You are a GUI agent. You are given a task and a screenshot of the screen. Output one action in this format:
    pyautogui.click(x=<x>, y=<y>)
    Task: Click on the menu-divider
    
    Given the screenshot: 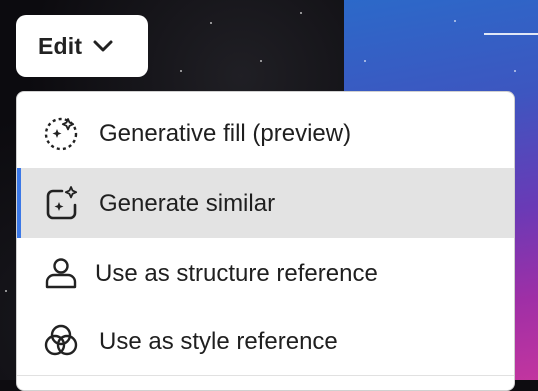 What is the action you would take?
    pyautogui.click(x=265, y=375)
    